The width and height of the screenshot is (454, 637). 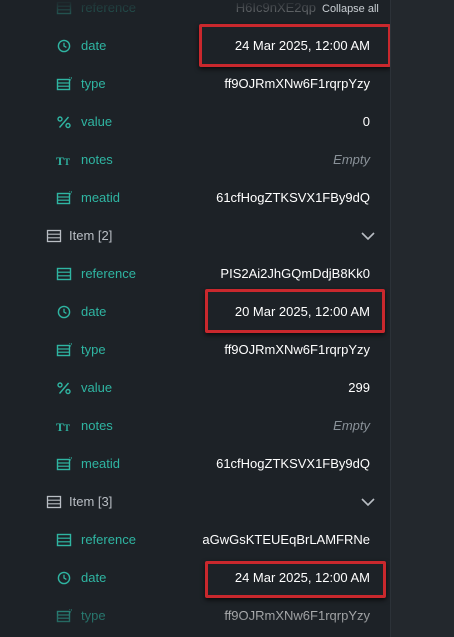 I want to click on field-value: 0, so click(x=366, y=121).